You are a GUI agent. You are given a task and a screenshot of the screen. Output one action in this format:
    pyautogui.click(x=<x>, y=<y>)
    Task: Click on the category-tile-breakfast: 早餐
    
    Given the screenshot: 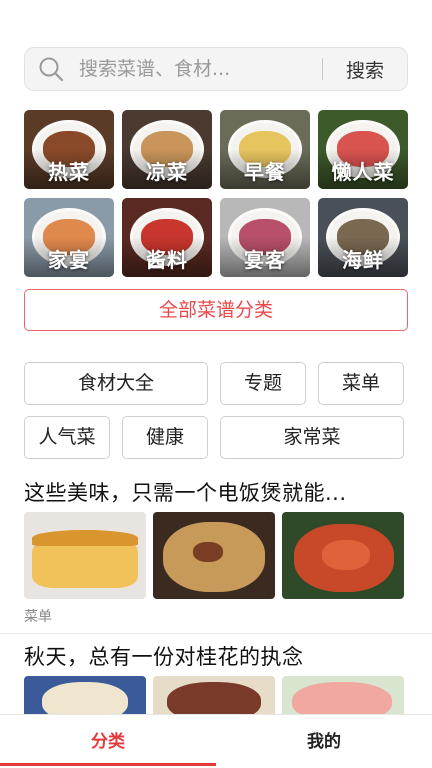 What is the action you would take?
    pyautogui.click(x=265, y=149)
    